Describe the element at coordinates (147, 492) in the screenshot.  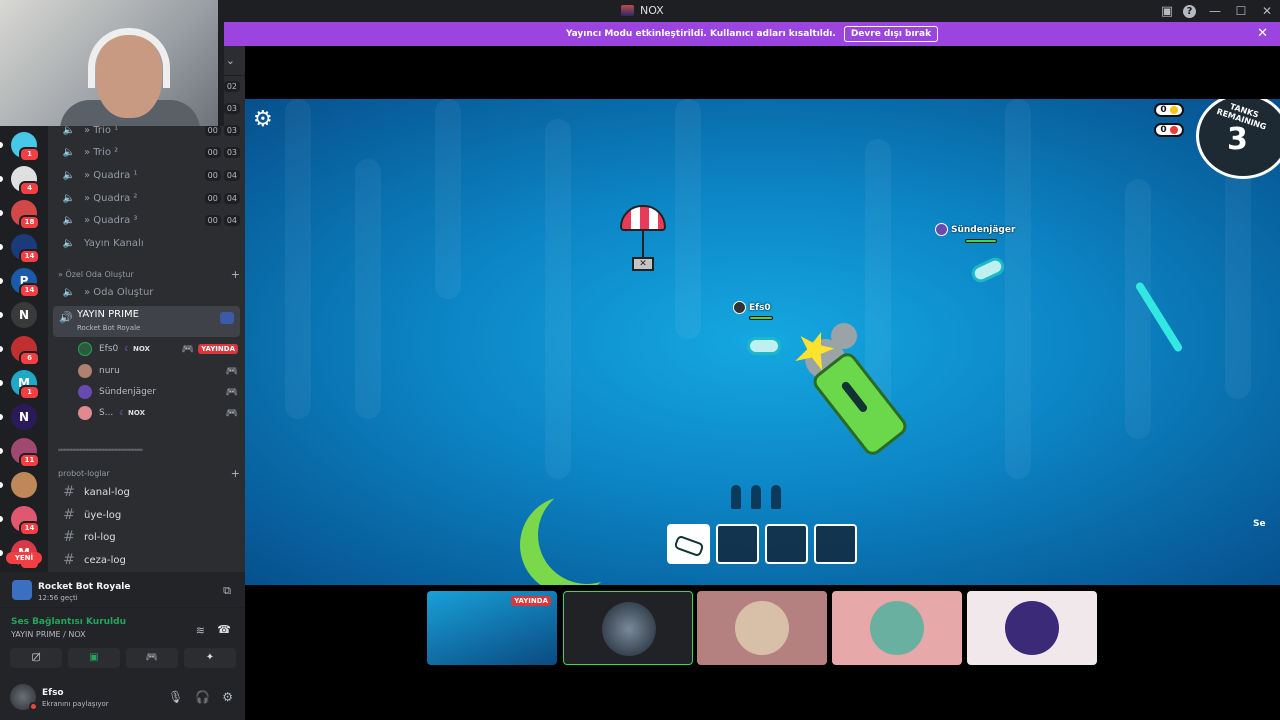
I see `text-channel: # kanal-log` at that location.